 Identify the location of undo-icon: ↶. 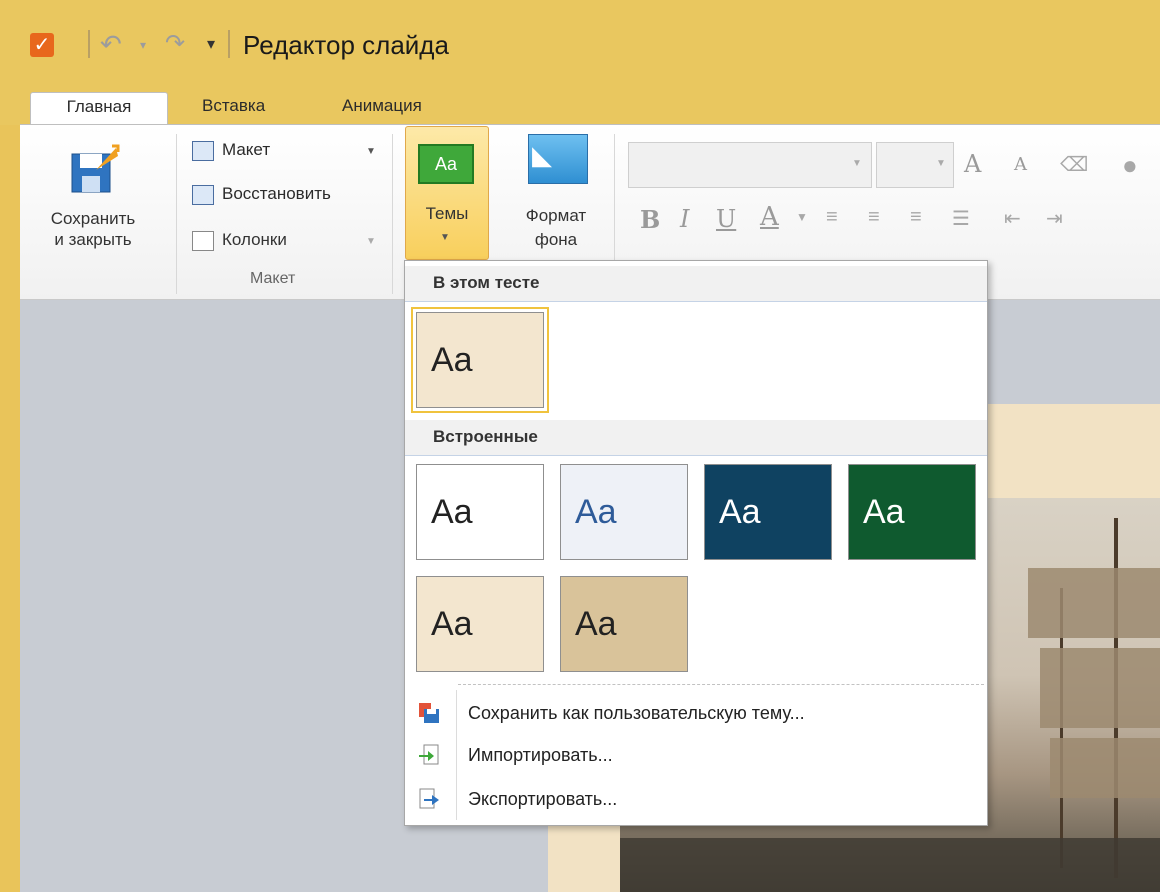
(111, 44).